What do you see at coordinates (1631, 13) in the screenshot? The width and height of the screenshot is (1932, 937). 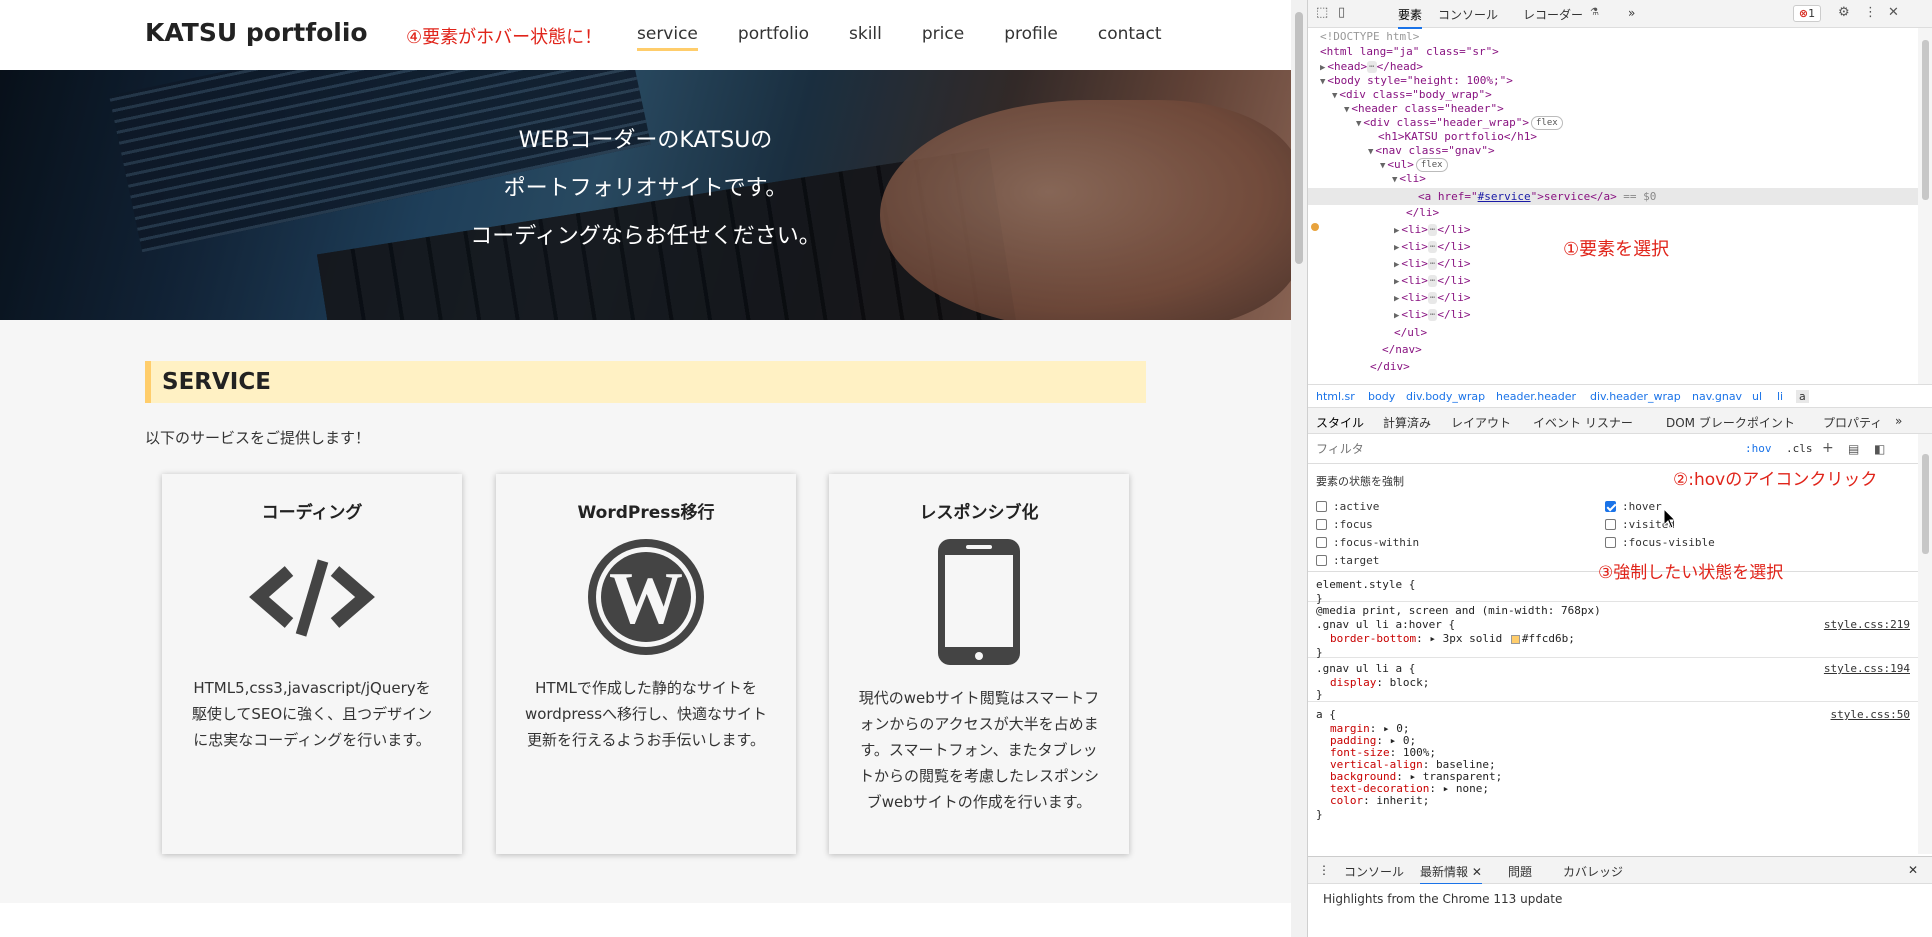 I see `more-tabs-button: »` at bounding box center [1631, 13].